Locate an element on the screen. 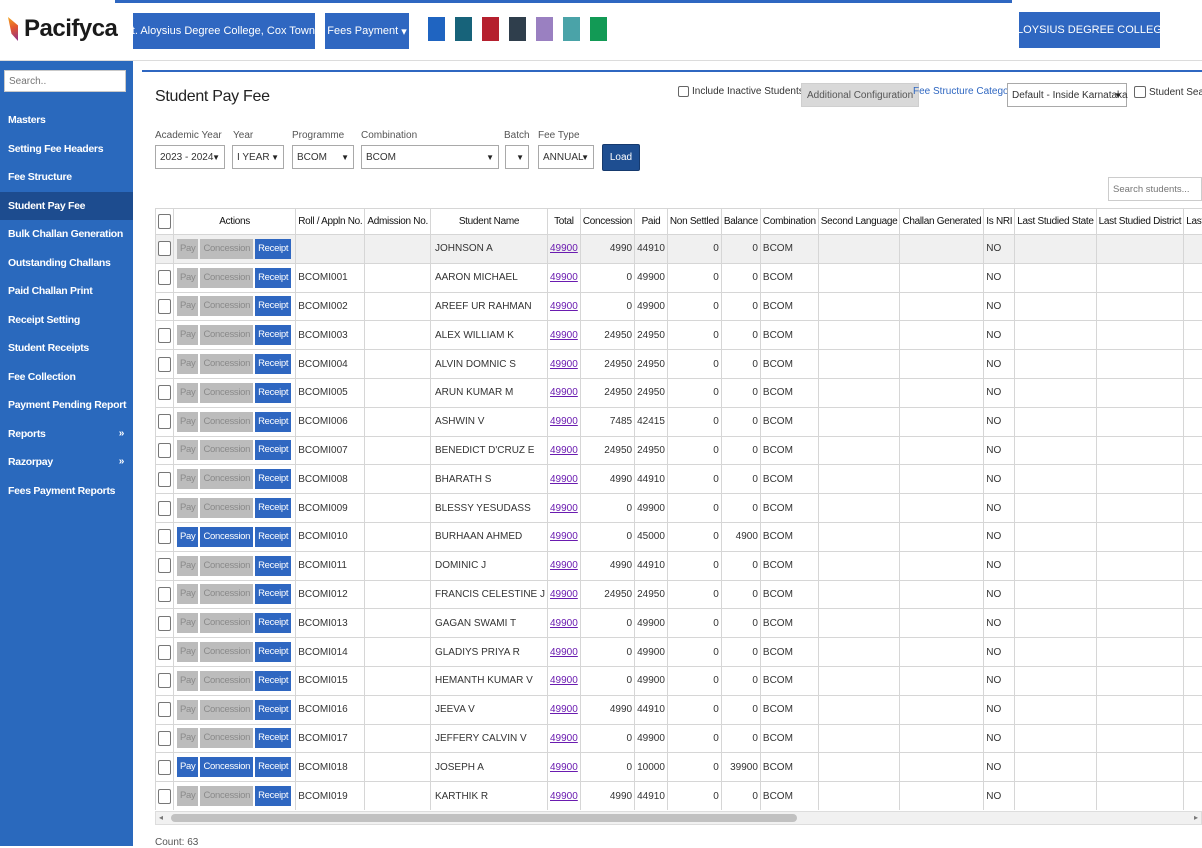 The image size is (1202, 848). column-header: Student Name is located at coordinates (488, 222).